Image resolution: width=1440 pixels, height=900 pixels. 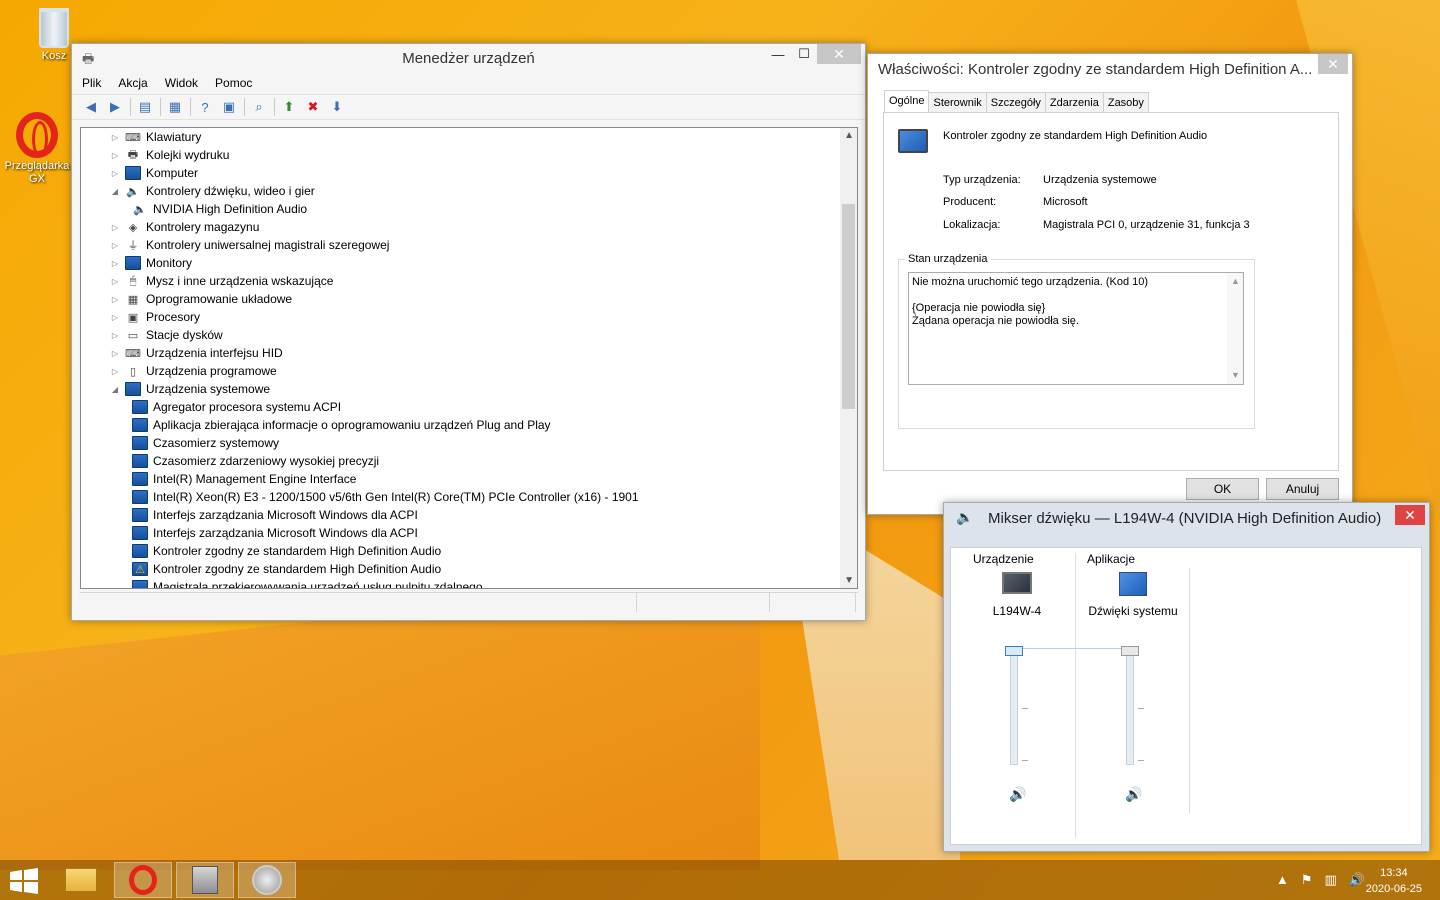 I want to click on scan-hardware-icon: ⌕, so click(x=259, y=107).